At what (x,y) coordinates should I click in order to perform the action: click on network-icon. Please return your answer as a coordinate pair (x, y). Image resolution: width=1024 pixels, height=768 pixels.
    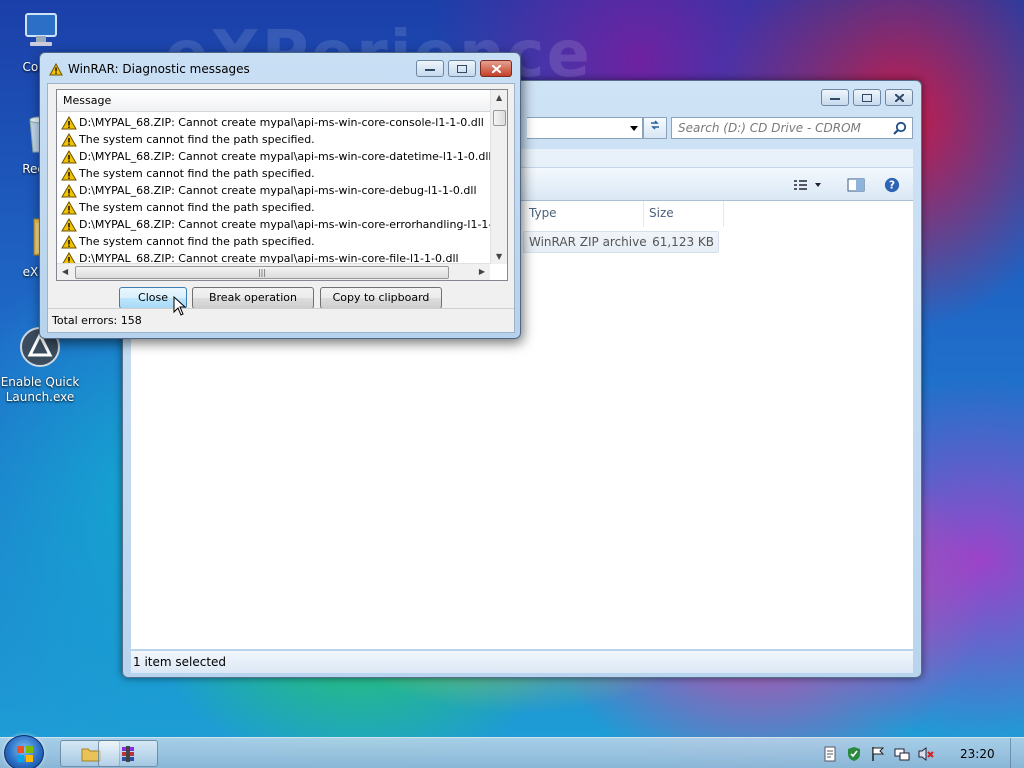
    Looking at the image, I should click on (902, 754).